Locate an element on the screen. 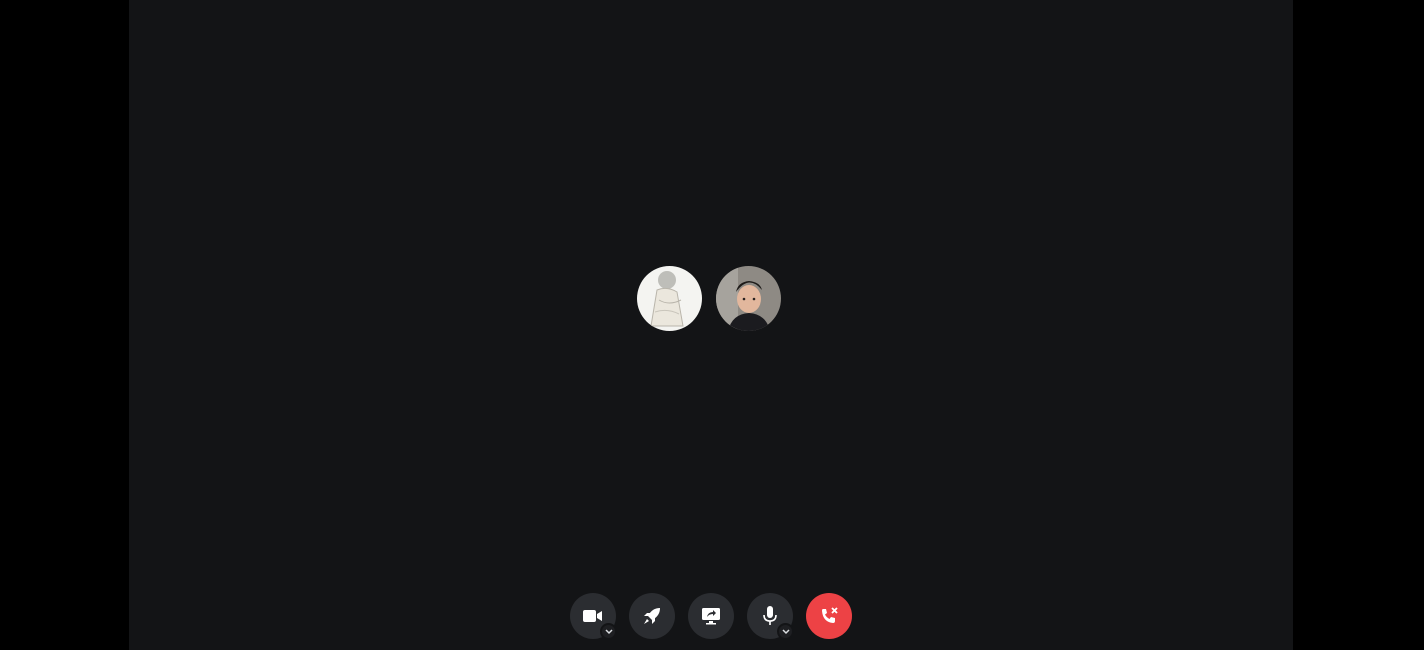 This screenshot has height=650, width=1424. screen-share-button is located at coordinates (711, 616).